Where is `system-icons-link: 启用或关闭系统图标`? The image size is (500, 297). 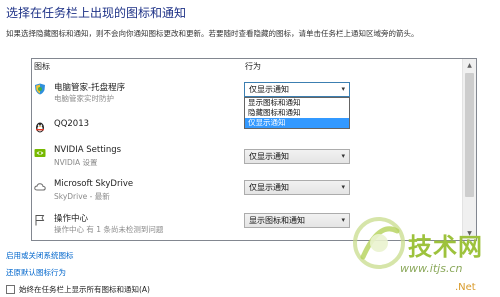
system-icons-link: 启用或关闭系统图标 is located at coordinates (40, 255).